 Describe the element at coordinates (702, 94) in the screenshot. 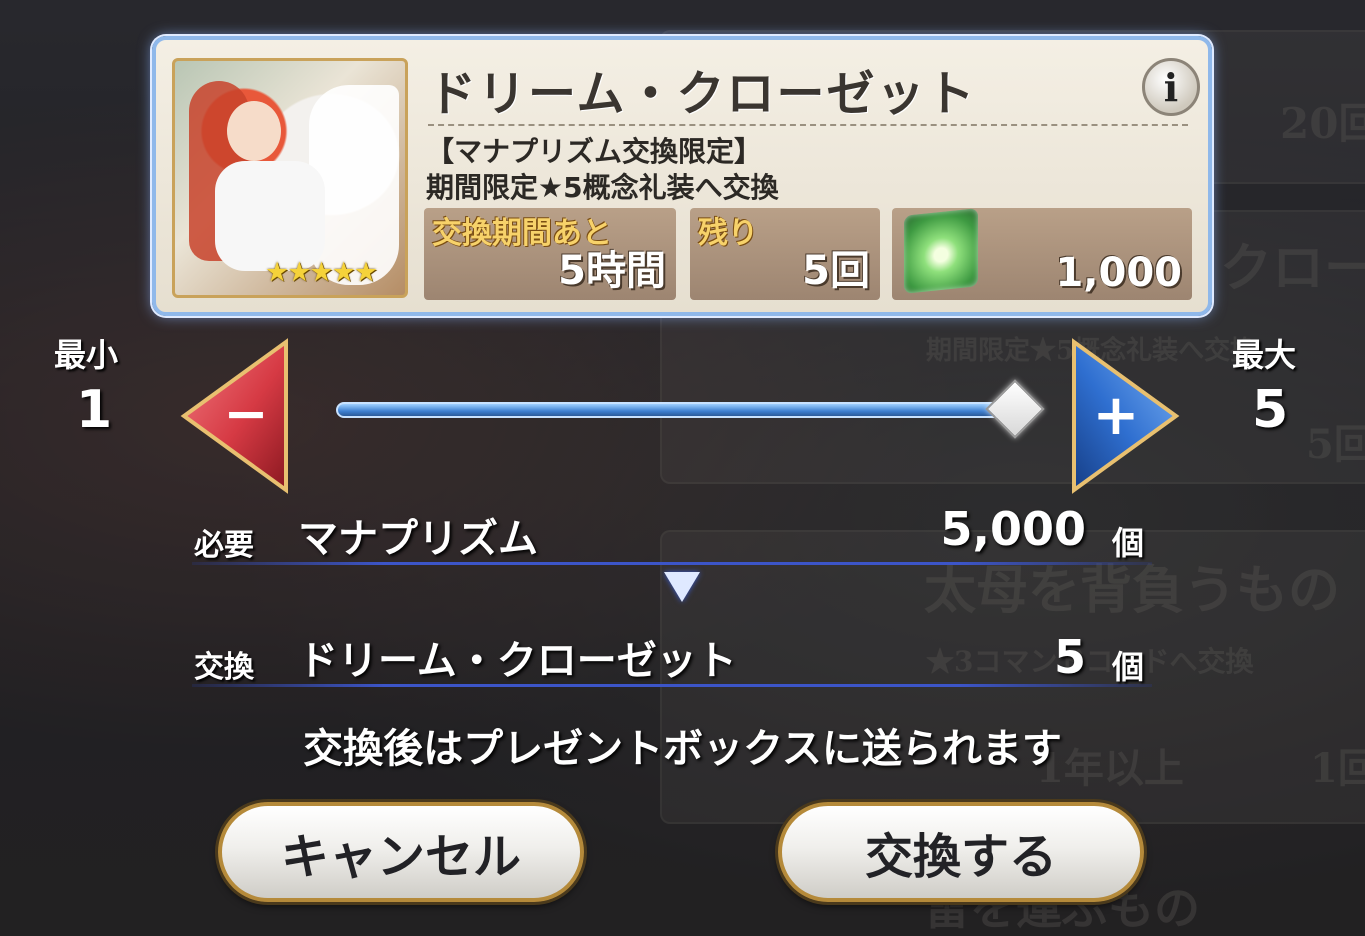

I see `item-title: ドリーム・クローゼット` at that location.